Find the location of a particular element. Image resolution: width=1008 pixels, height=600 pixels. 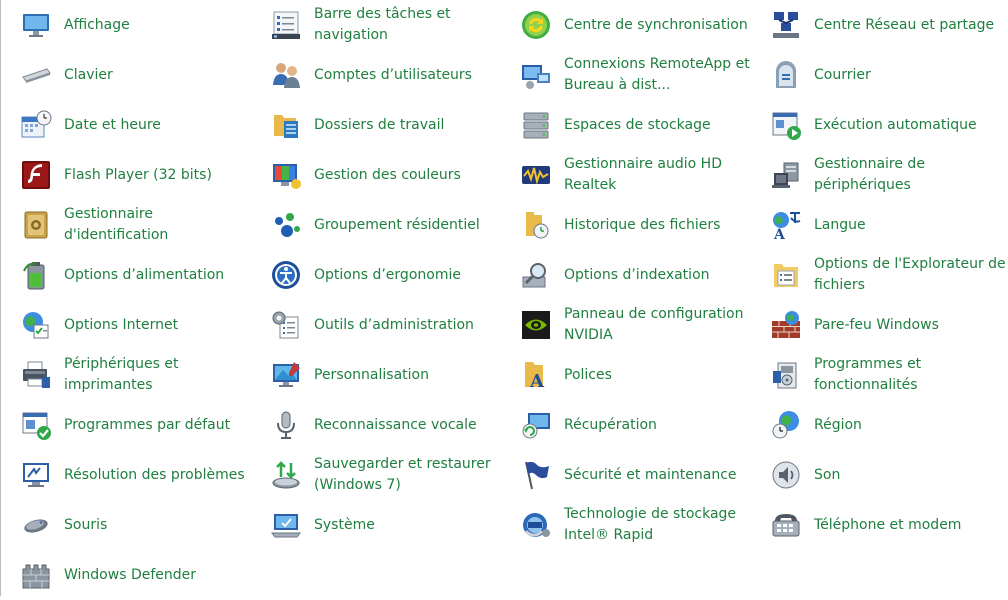

item-execution-automatique: Exécution automatique is located at coordinates (879, 125).